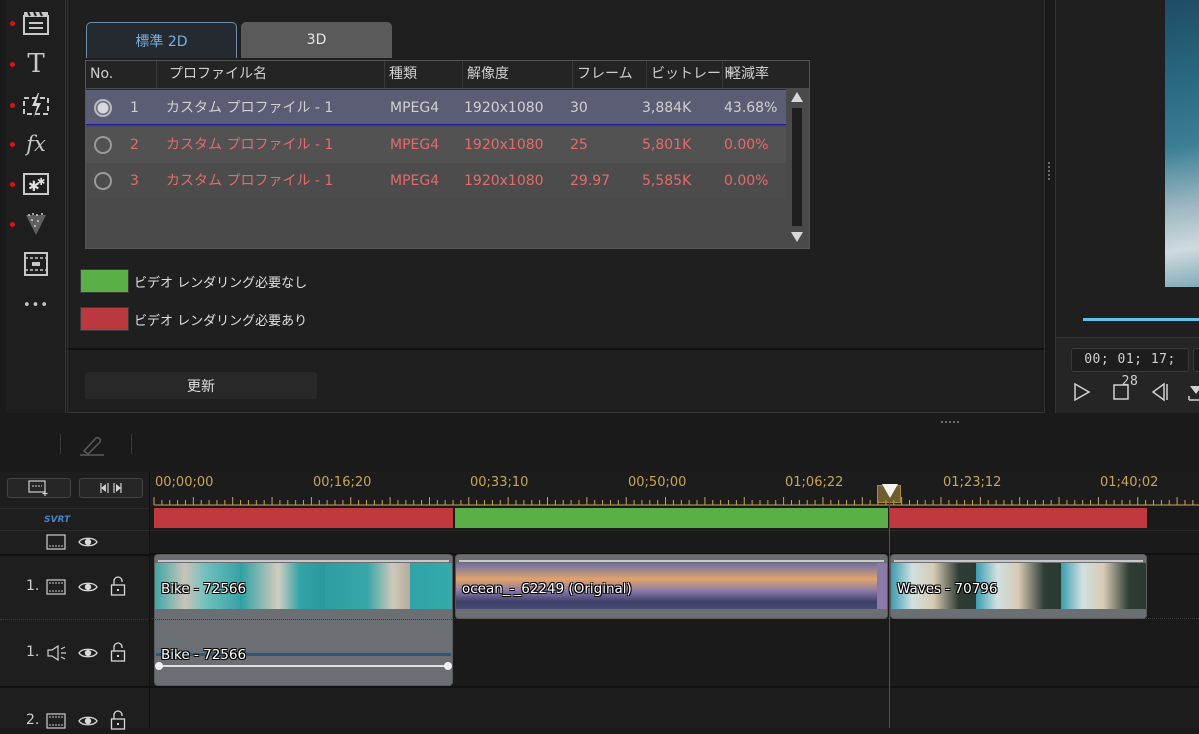 This screenshot has width=1199, height=734. What do you see at coordinates (797, 237) in the screenshot?
I see `scroll-down-icon` at bounding box center [797, 237].